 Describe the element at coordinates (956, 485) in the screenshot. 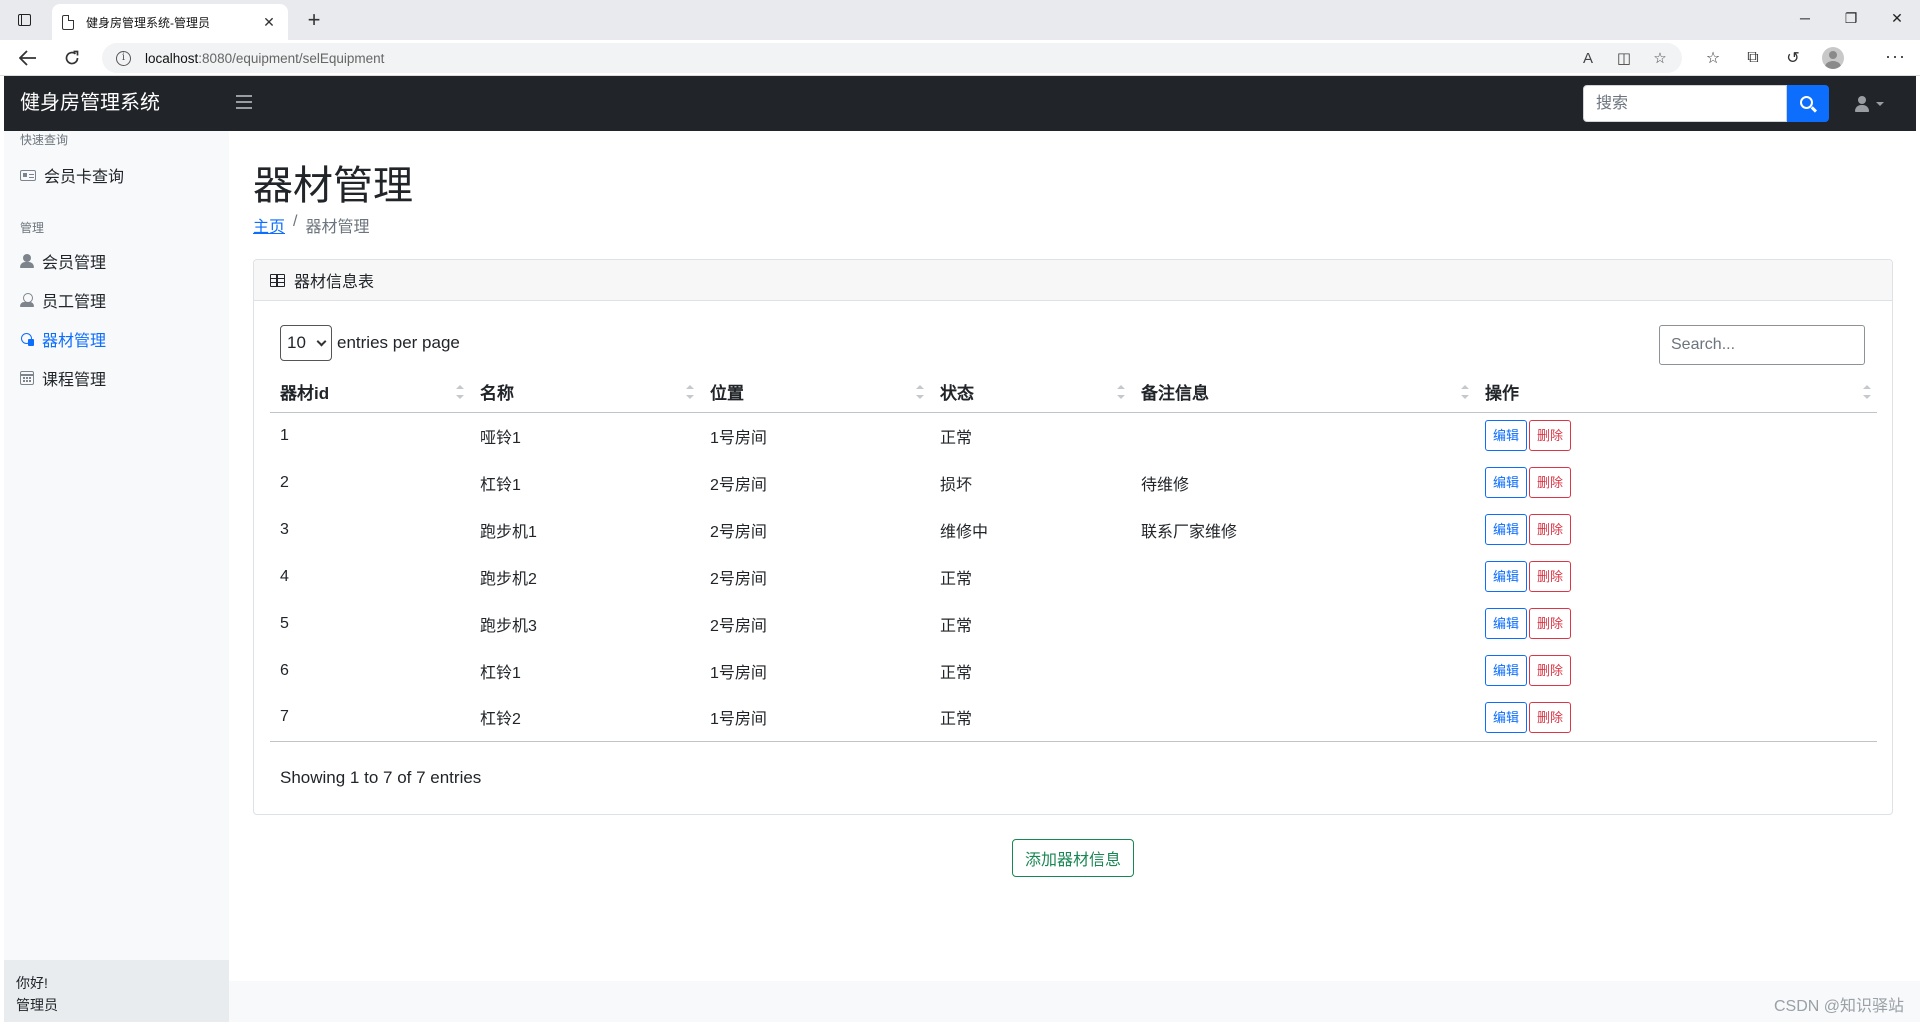

I see `cell-status: 损坏` at that location.